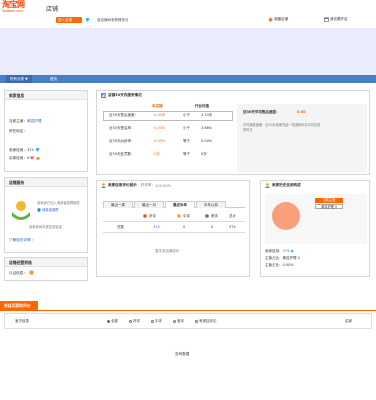  What do you see at coordinates (19, 79) in the screenshot?
I see `nav-all-categories: 所有分类 ▼` at bounding box center [19, 79].